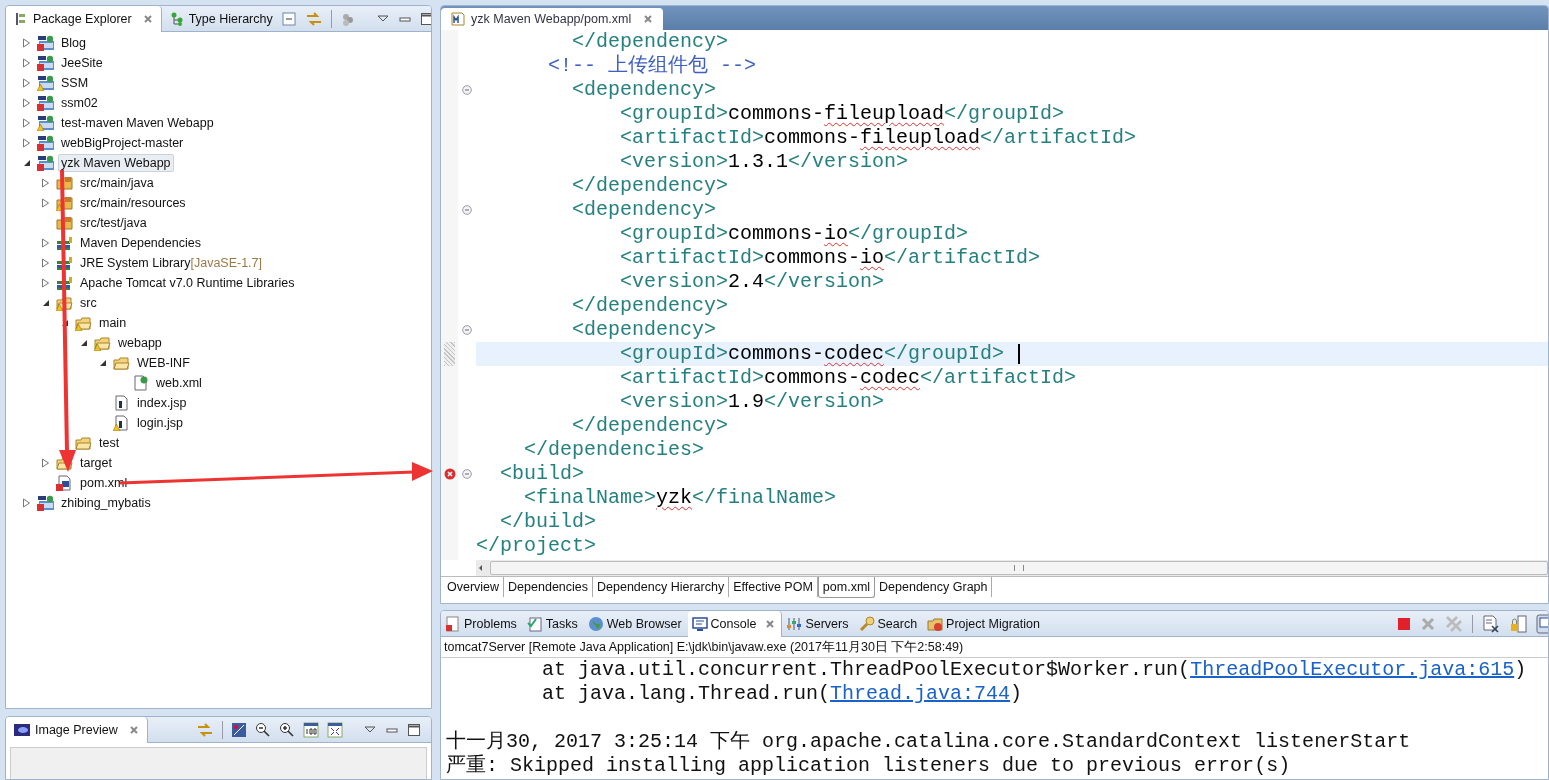 The width and height of the screenshot is (1549, 780). What do you see at coordinates (179, 383) in the screenshot?
I see `tree-item: web.xml` at bounding box center [179, 383].